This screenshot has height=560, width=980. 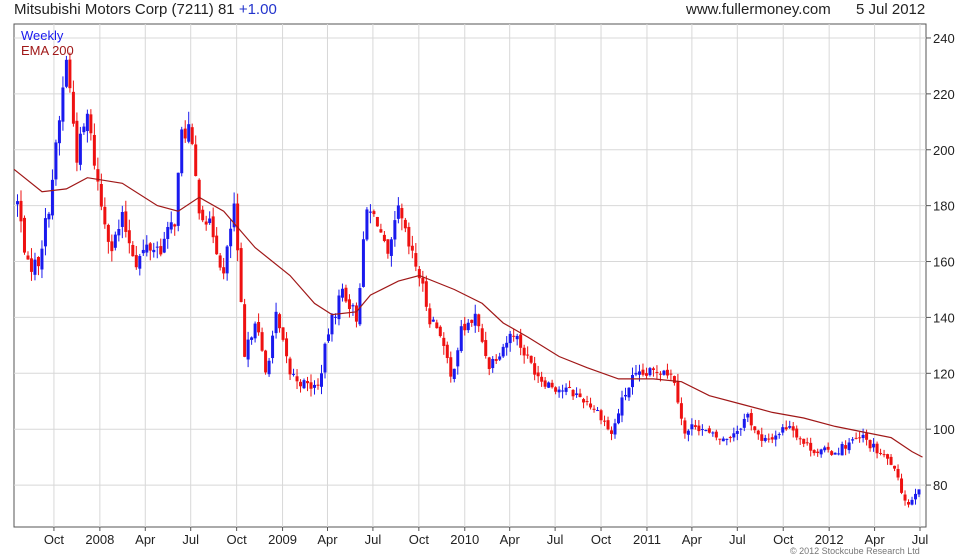 I want to click on legend-entry: Weekly, so click(x=42, y=35).